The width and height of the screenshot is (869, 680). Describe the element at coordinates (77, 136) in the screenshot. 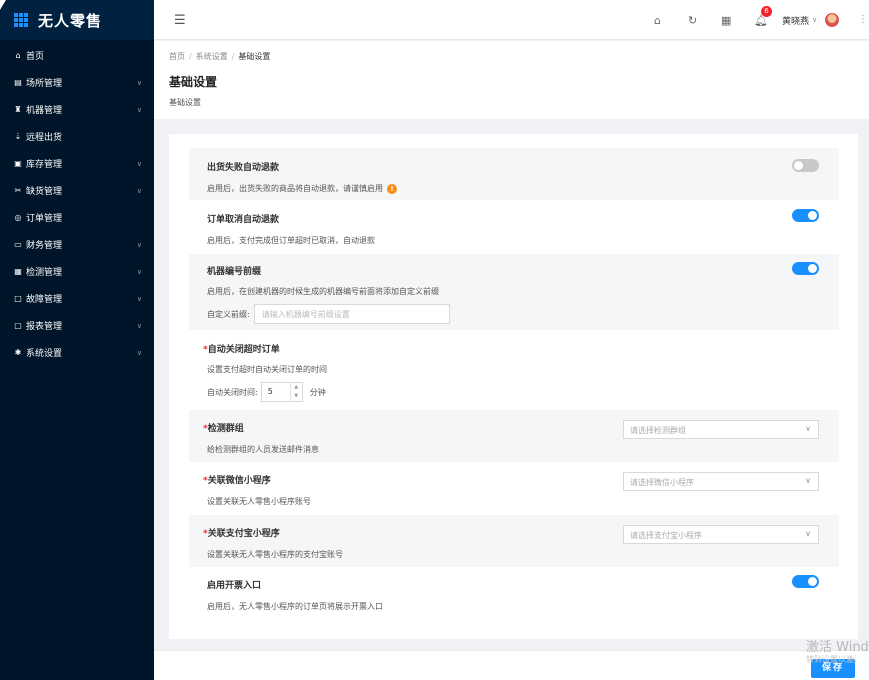

I see `sidebar-item-remote-ship: ⇣ 远程出货` at that location.